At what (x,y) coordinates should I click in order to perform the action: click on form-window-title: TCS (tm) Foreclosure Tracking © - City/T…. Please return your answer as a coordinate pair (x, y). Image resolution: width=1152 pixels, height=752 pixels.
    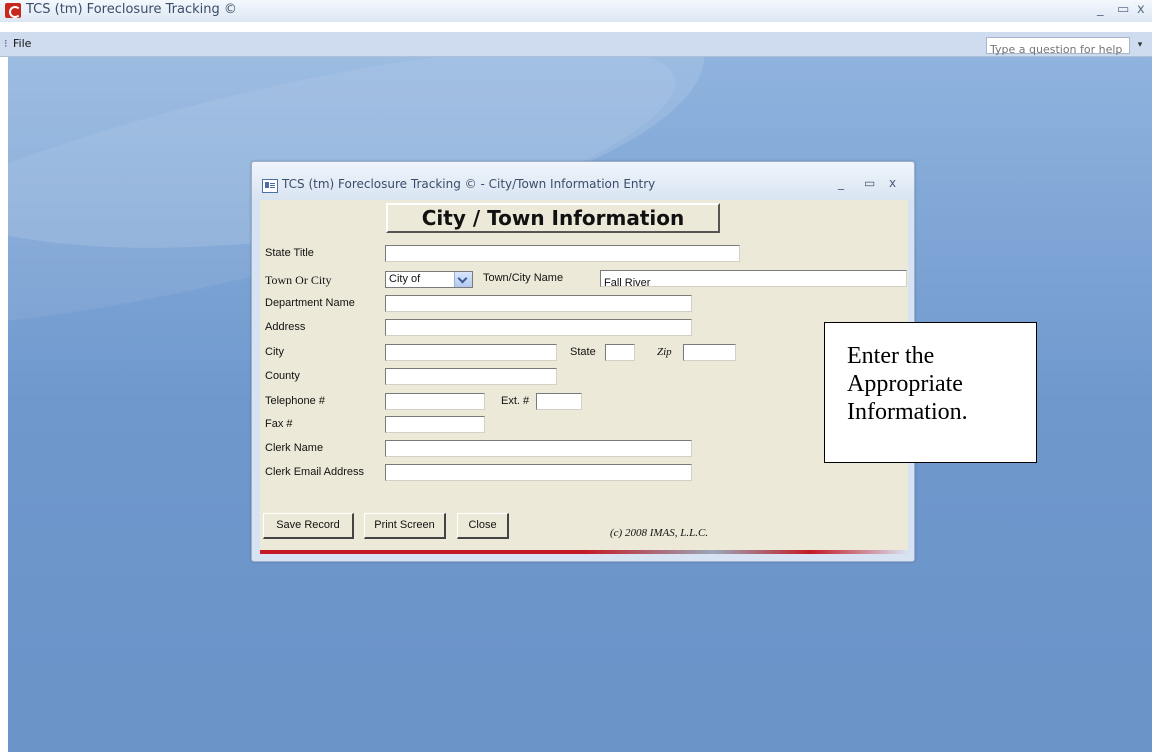
    Looking at the image, I should click on (469, 184).